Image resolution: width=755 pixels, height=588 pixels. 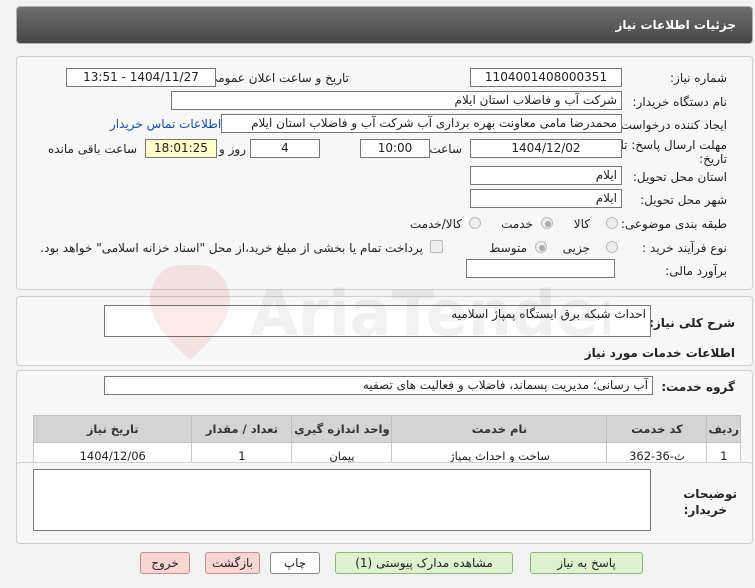 What do you see at coordinates (547, 223) in the screenshot?
I see `category-radio-service` at bounding box center [547, 223].